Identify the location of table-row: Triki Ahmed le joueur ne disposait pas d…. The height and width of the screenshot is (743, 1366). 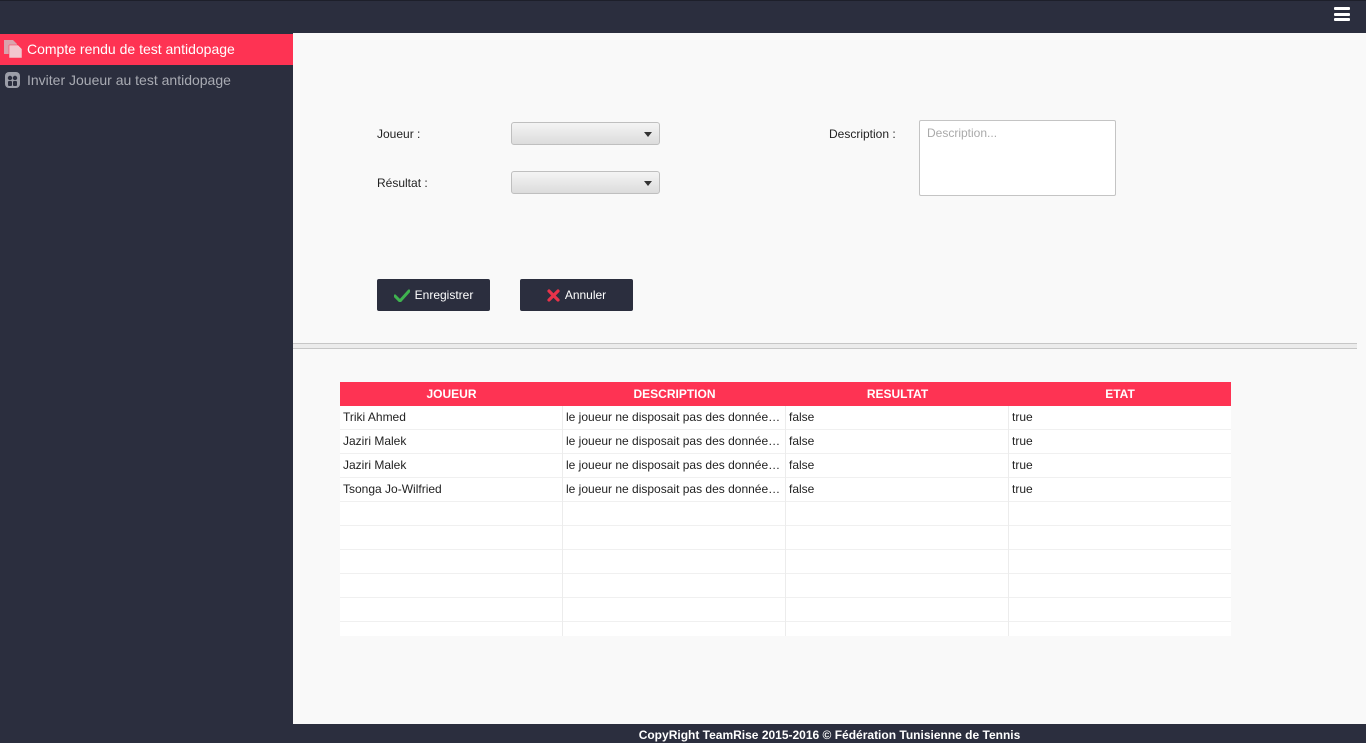
(785, 418).